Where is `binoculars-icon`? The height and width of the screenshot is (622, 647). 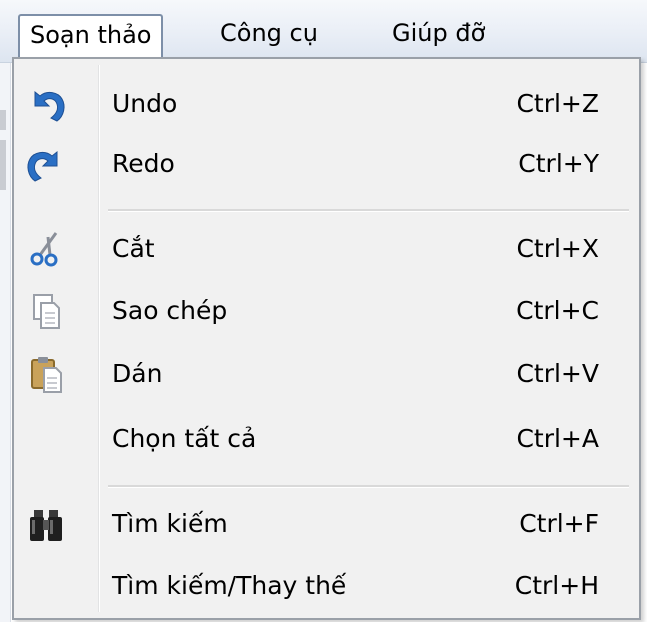
binoculars-icon is located at coordinates (46, 524).